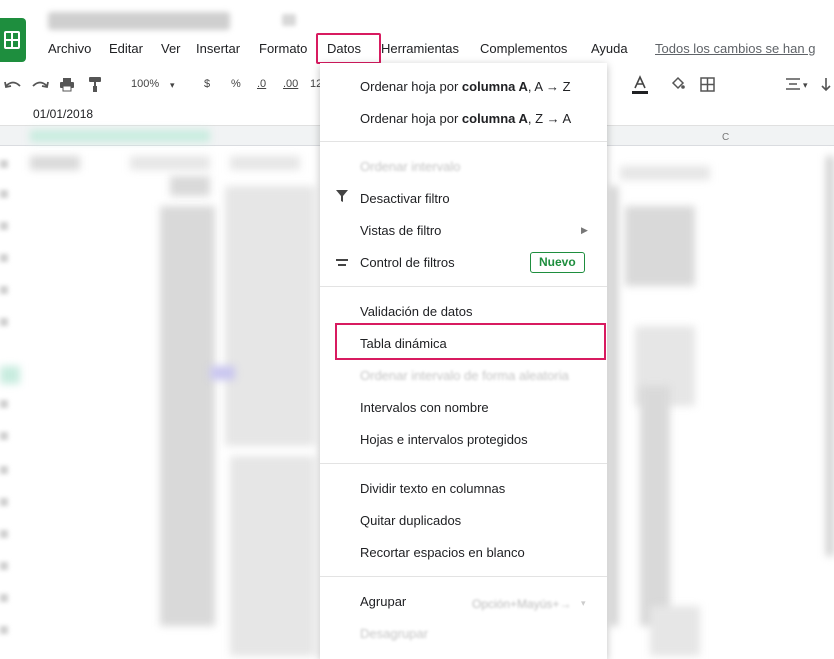 This screenshot has width=834, height=659. I want to click on document-title, so click(139, 21).